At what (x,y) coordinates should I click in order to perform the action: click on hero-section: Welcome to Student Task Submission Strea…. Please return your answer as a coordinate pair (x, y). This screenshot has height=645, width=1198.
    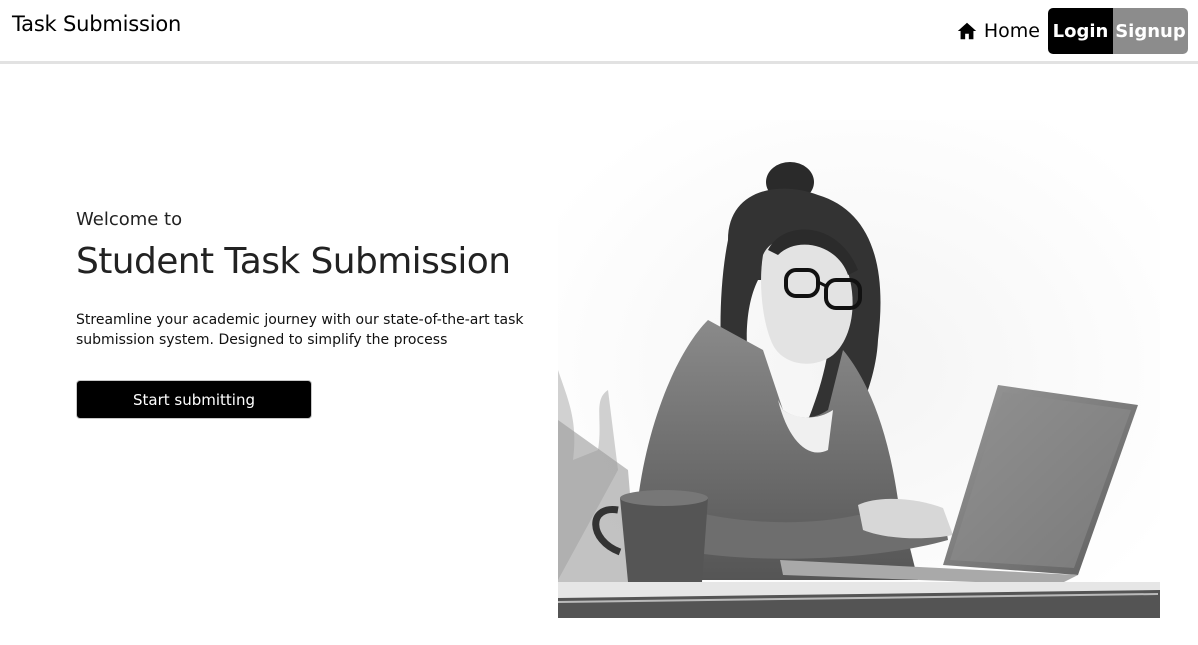
    Looking at the image, I should click on (311, 279).